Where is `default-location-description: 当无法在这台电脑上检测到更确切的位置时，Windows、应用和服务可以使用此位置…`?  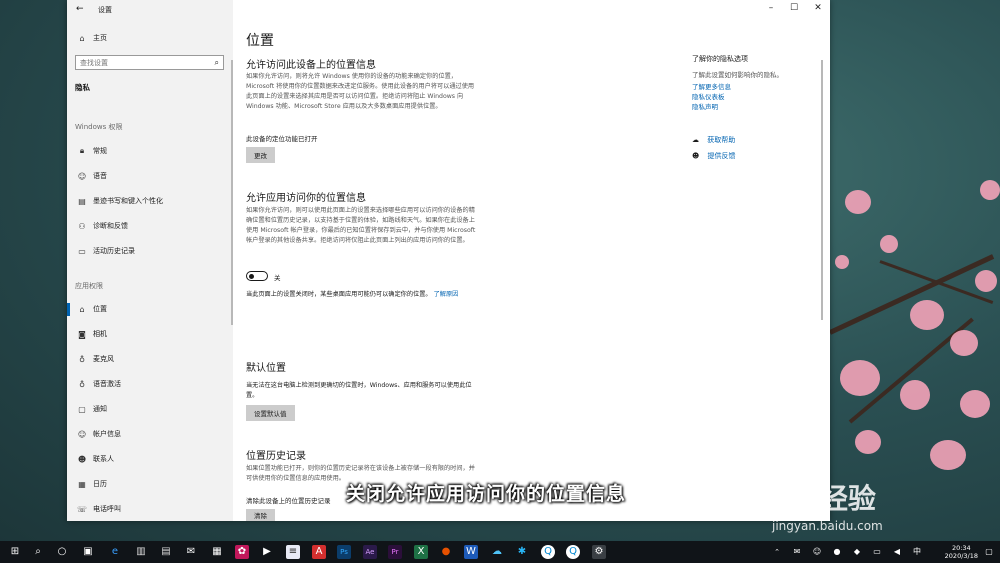 default-location-description: 当无法在这台电脑上检测到更确切的位置时，Windows、应用和服务可以使用此位置… is located at coordinates (359, 390).